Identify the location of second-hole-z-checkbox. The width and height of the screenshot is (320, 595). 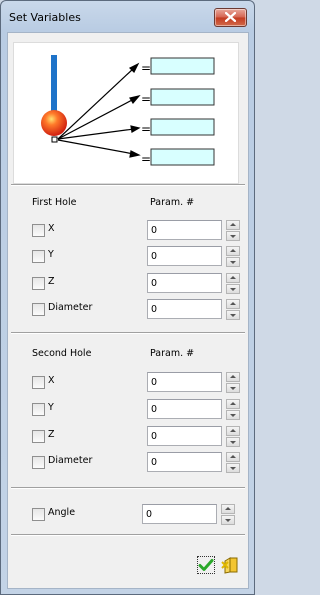
(38, 436).